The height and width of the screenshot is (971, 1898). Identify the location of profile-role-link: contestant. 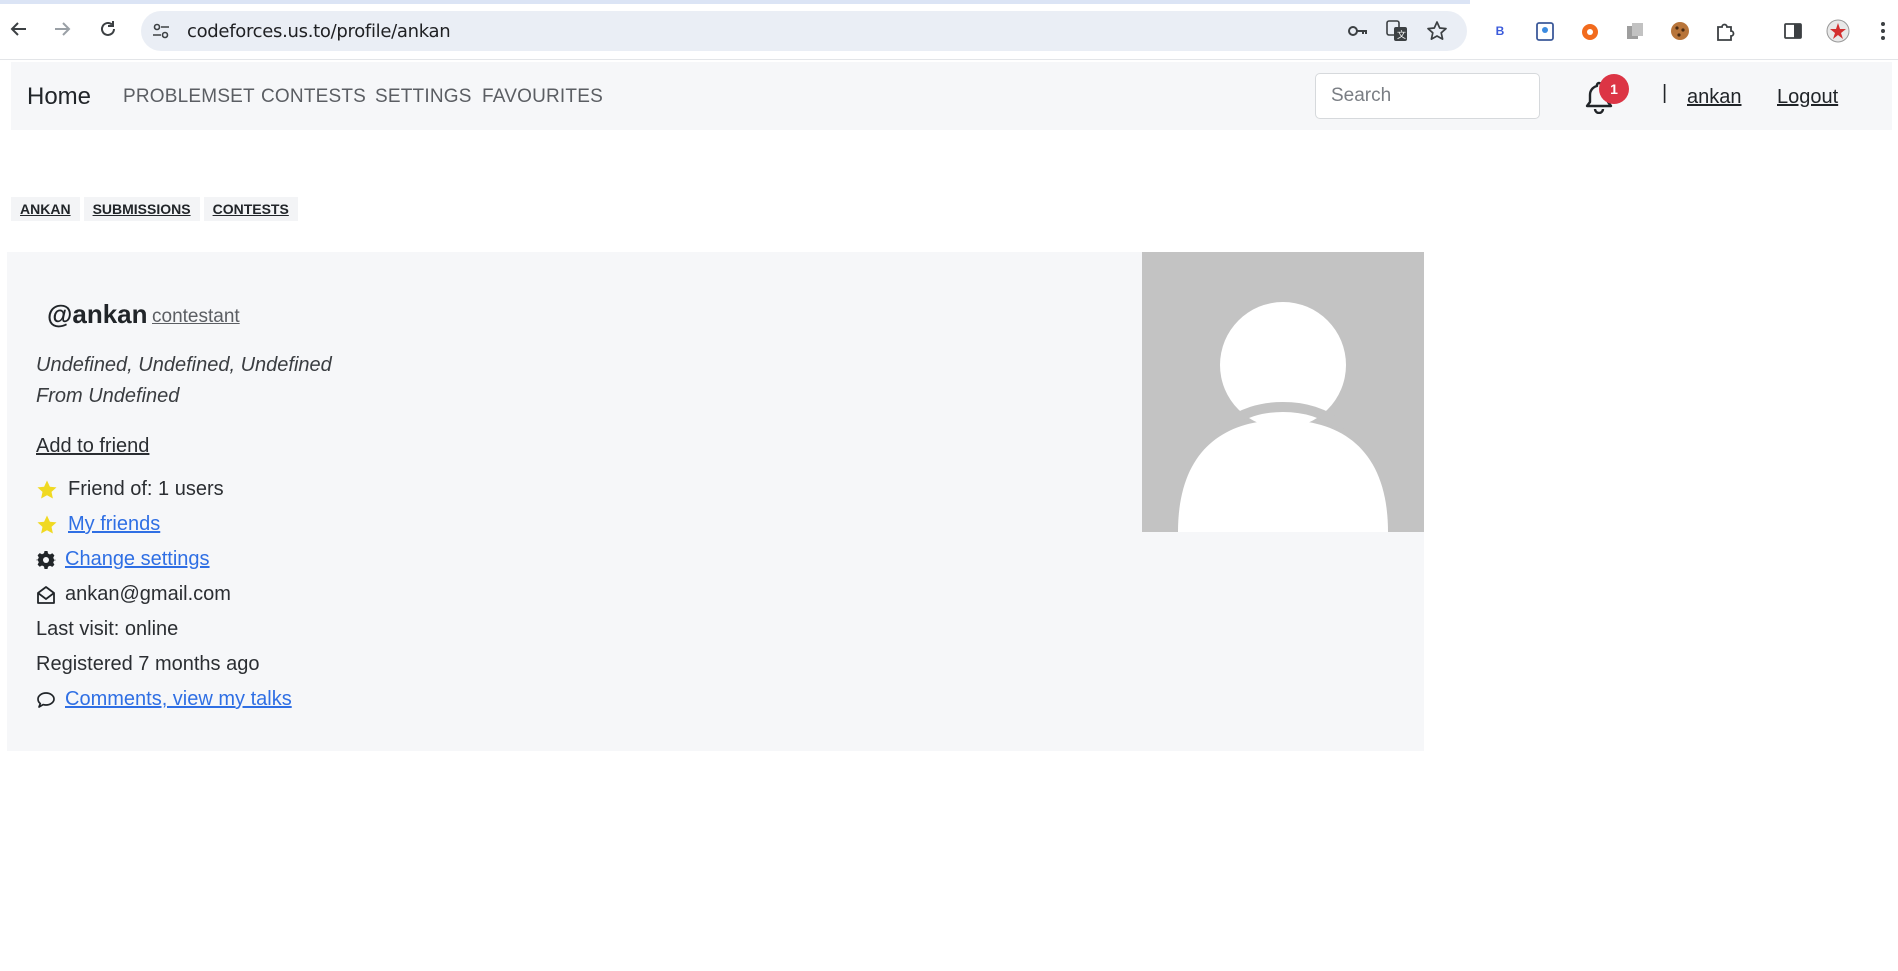
(196, 317).